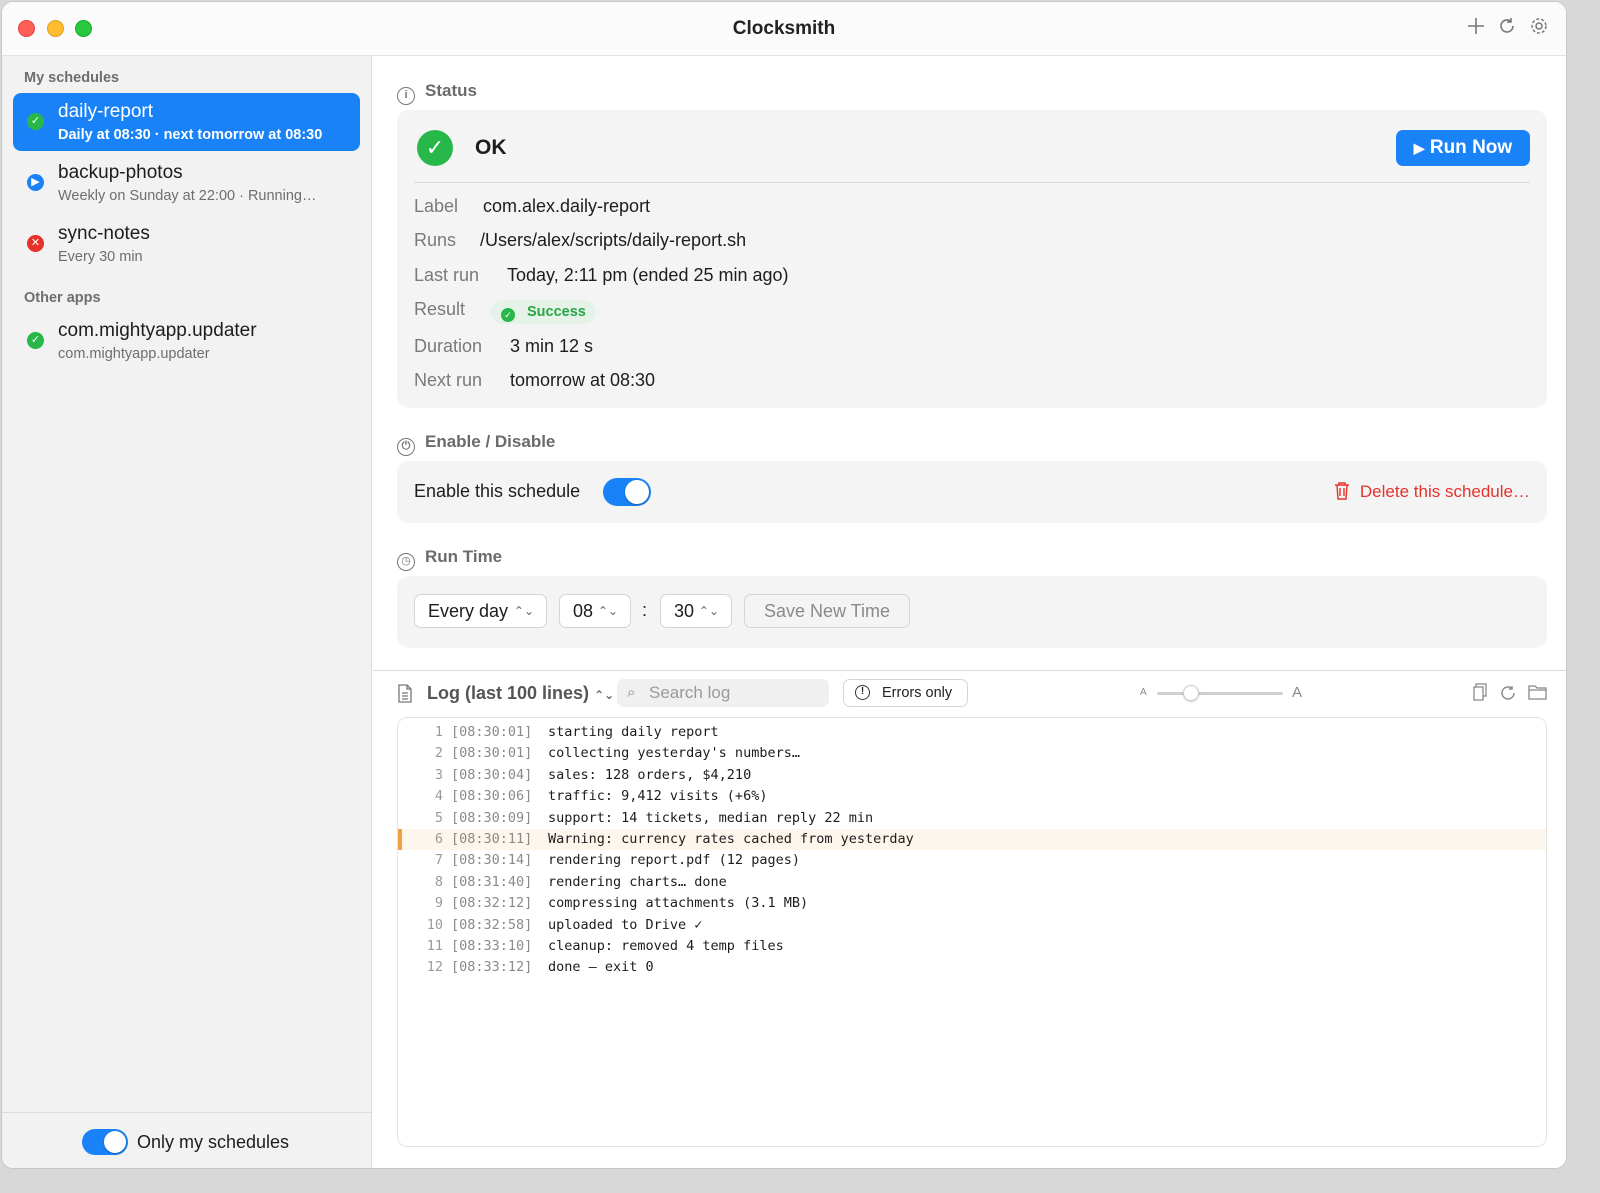  Describe the element at coordinates (552, 346) in the screenshot. I see `duration-value: 3 min 12 s` at that location.